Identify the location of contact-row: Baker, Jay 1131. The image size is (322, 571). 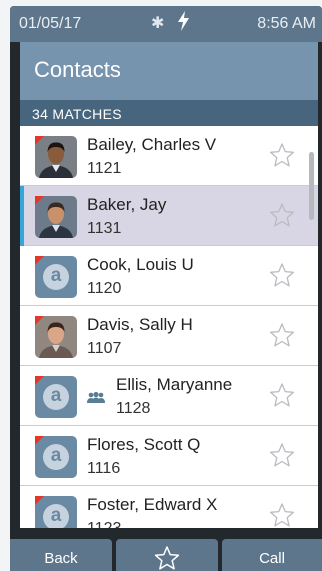
(169, 216).